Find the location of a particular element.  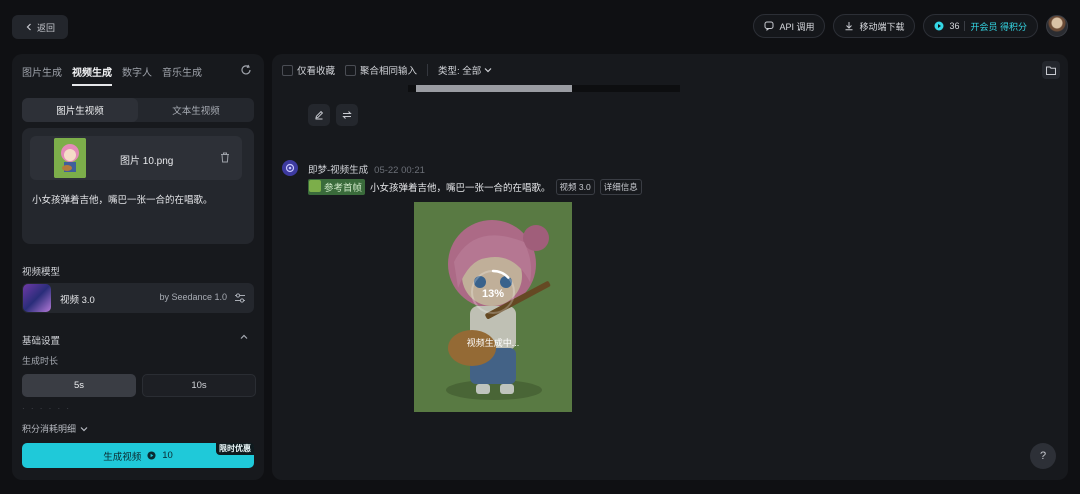

avatar is located at coordinates (1057, 26).